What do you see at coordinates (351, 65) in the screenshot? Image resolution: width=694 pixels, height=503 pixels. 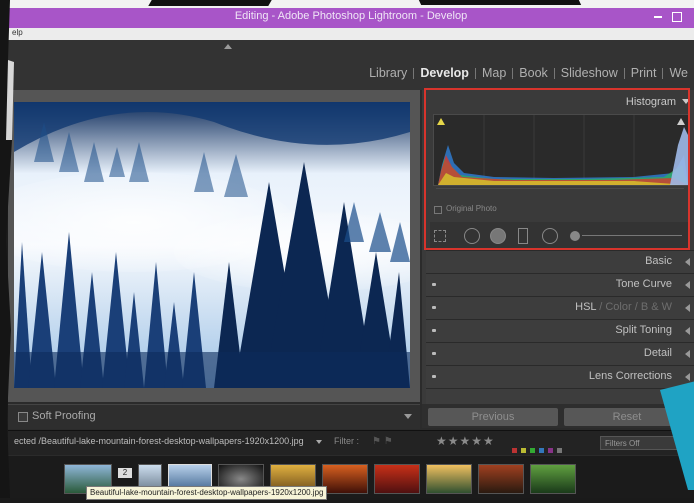 I see `module-picker-bar` at bounding box center [351, 65].